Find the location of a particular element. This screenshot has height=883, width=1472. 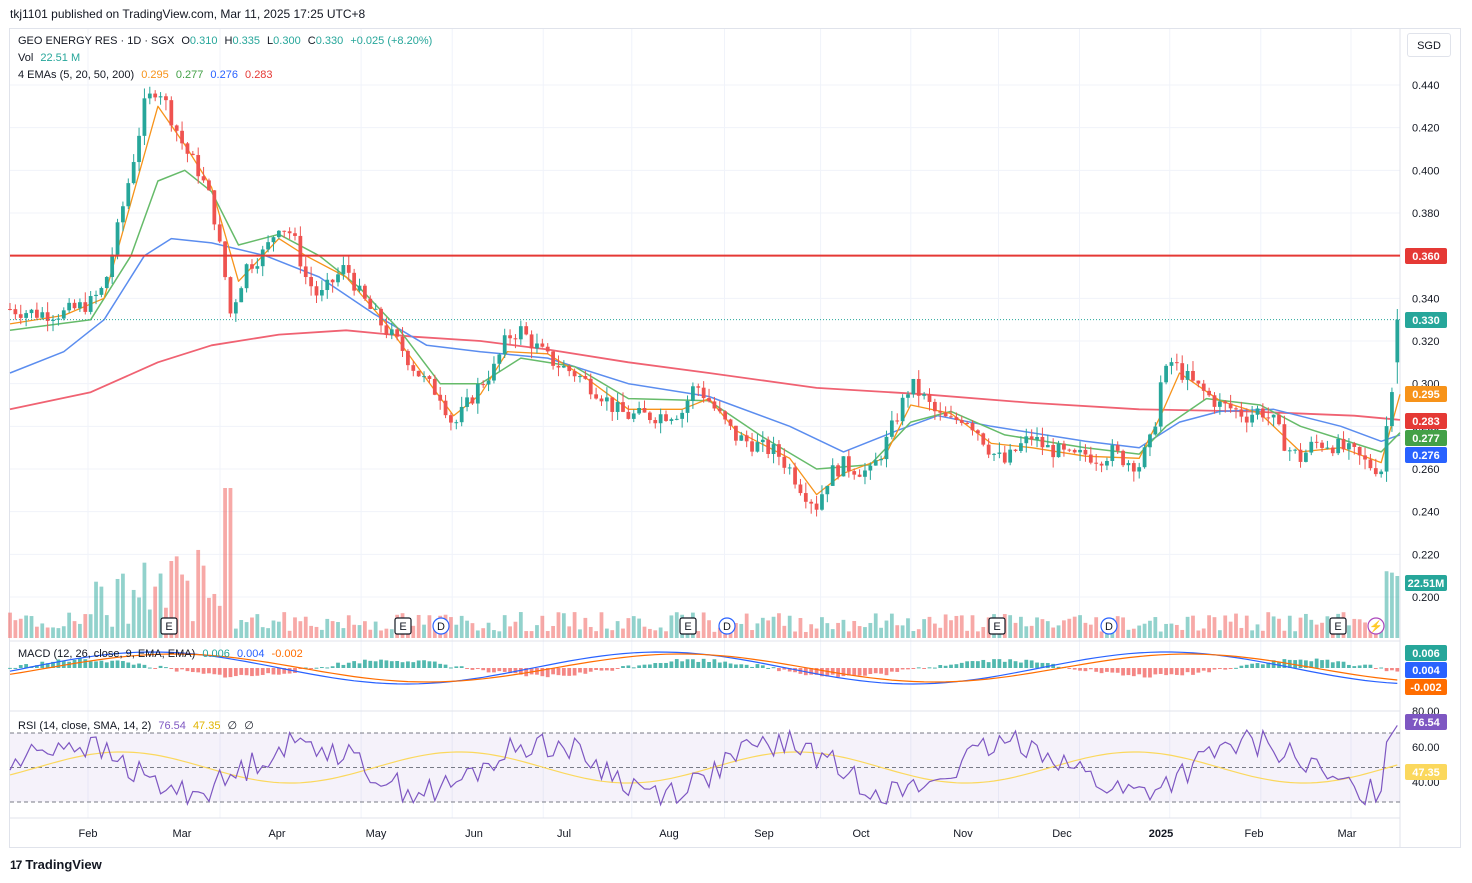

currency-button: SGD is located at coordinates (1429, 45).